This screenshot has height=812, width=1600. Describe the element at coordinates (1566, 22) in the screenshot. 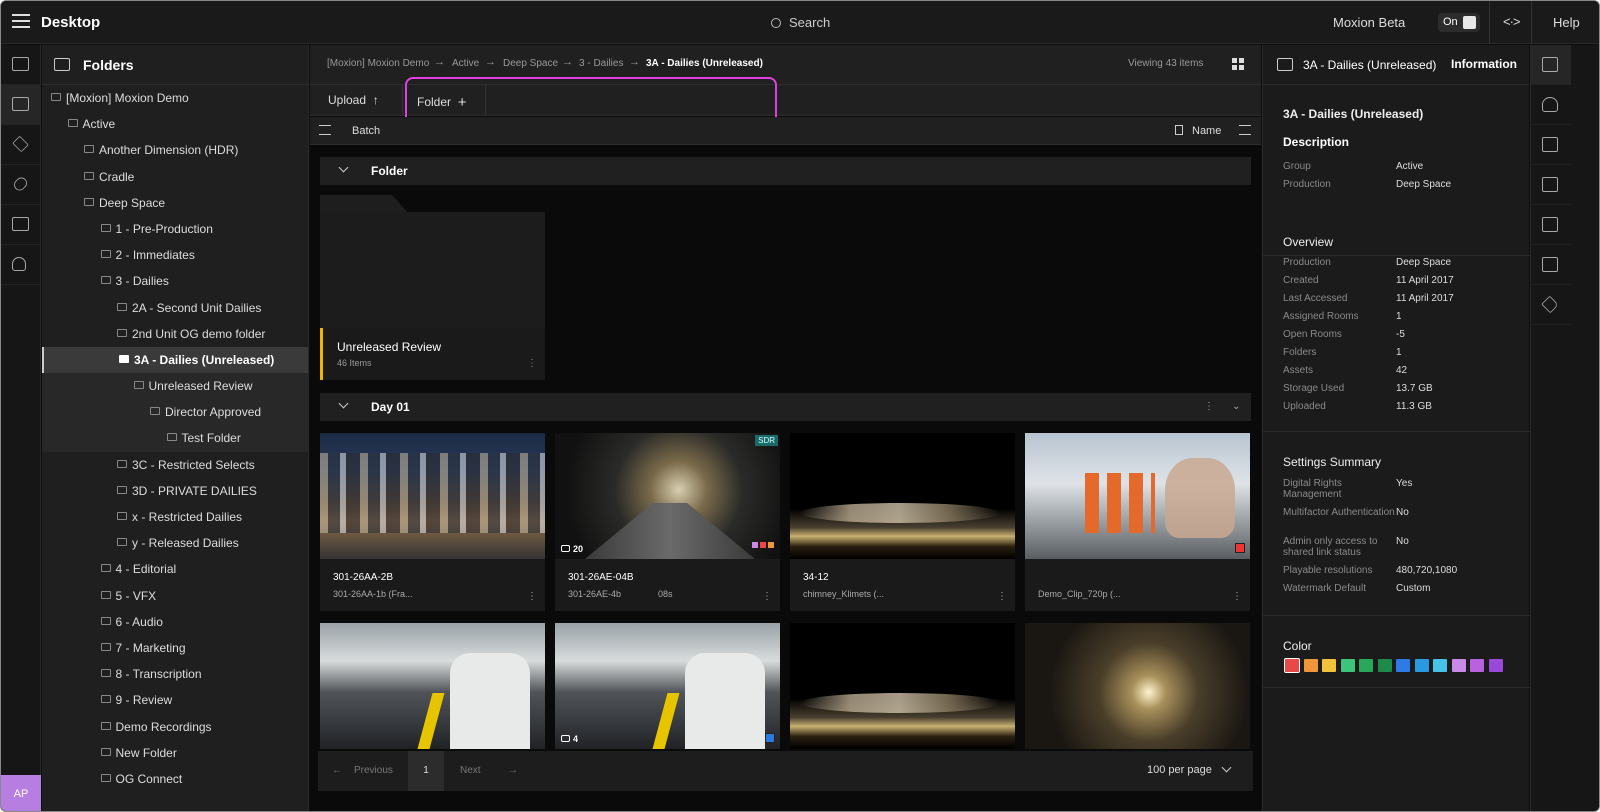

I see `help-link: Help` at that location.